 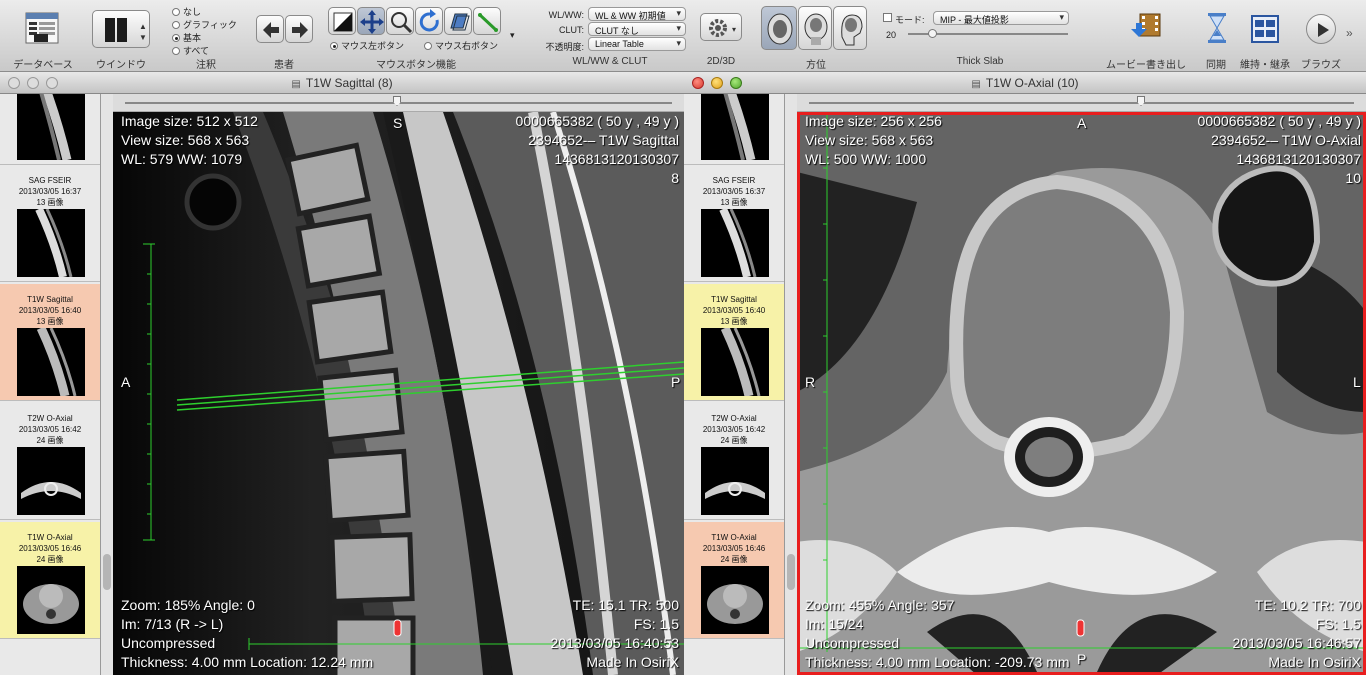 I want to click on overlay-image-index: Im: 15/24, so click(x=834, y=624).